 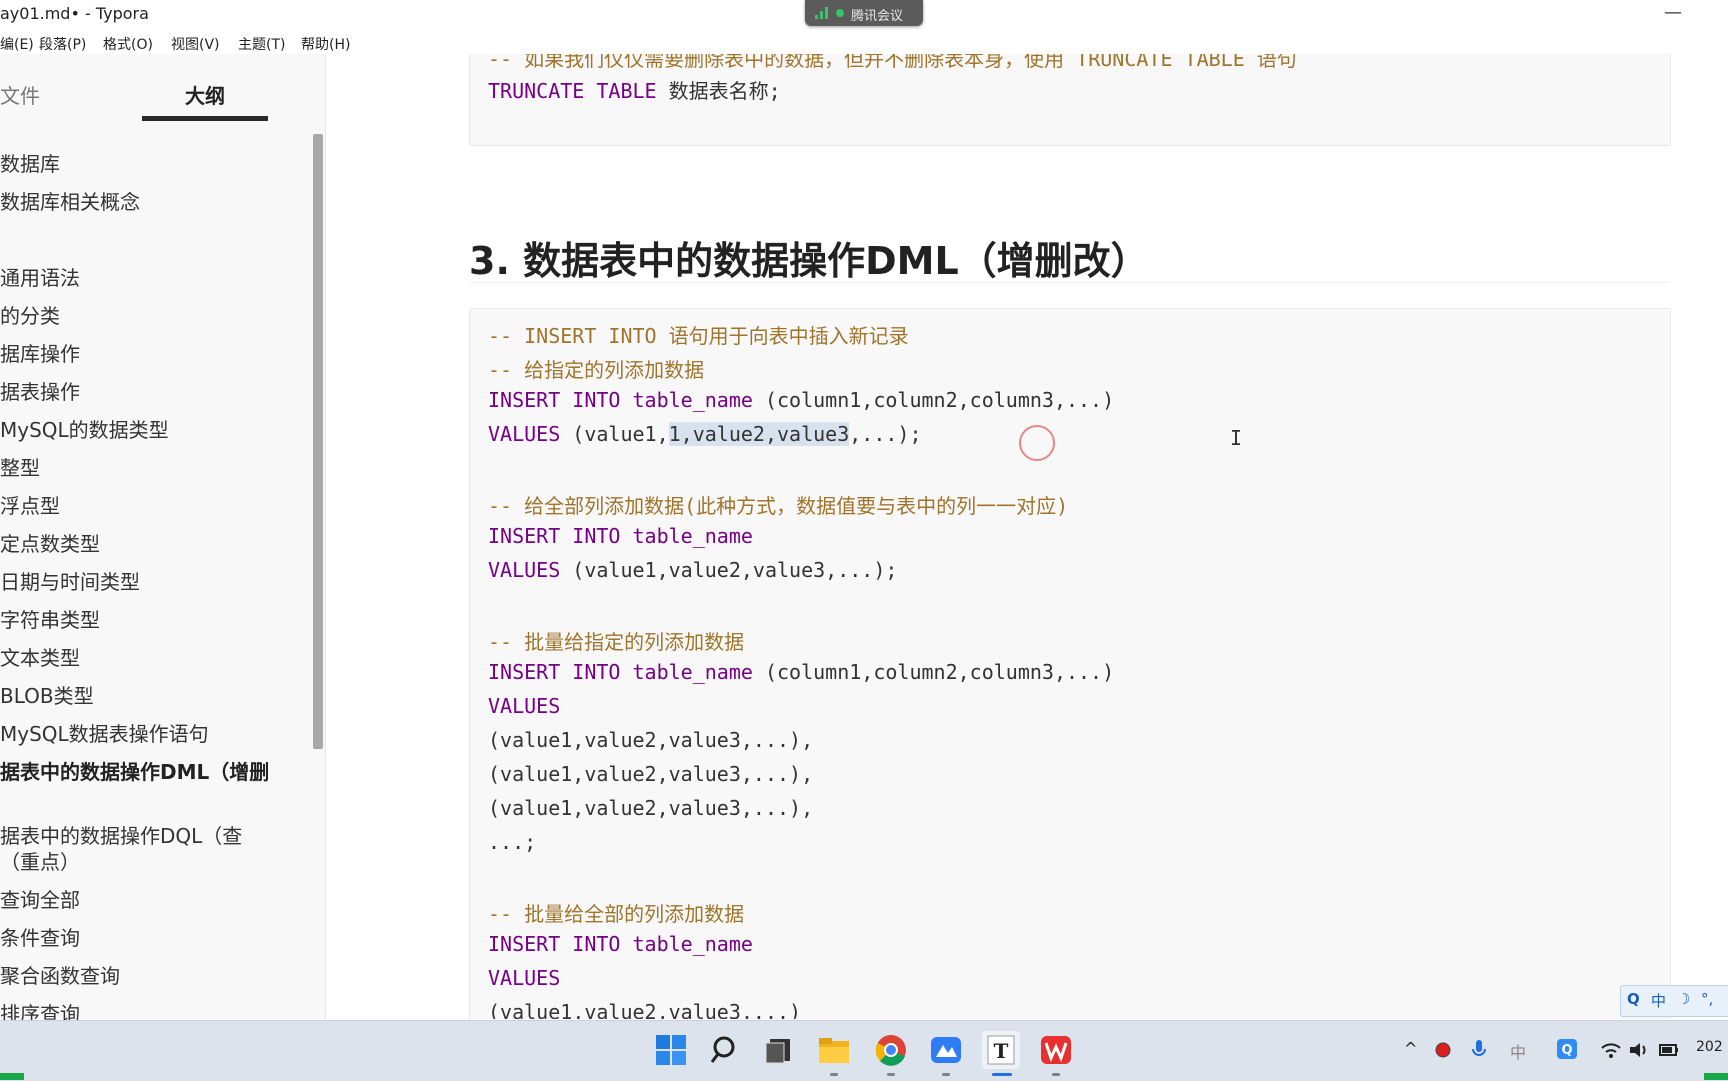 What do you see at coordinates (735, 570) in the screenshot?
I see `code-text: (value1,value2,value3,...);` at bounding box center [735, 570].